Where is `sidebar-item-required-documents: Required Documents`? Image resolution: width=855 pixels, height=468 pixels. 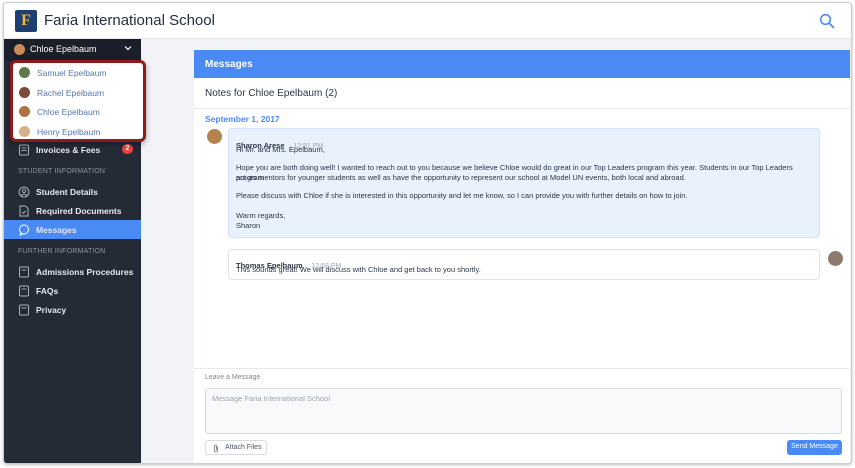 sidebar-item-required-documents: Required Documents is located at coordinates (72, 210).